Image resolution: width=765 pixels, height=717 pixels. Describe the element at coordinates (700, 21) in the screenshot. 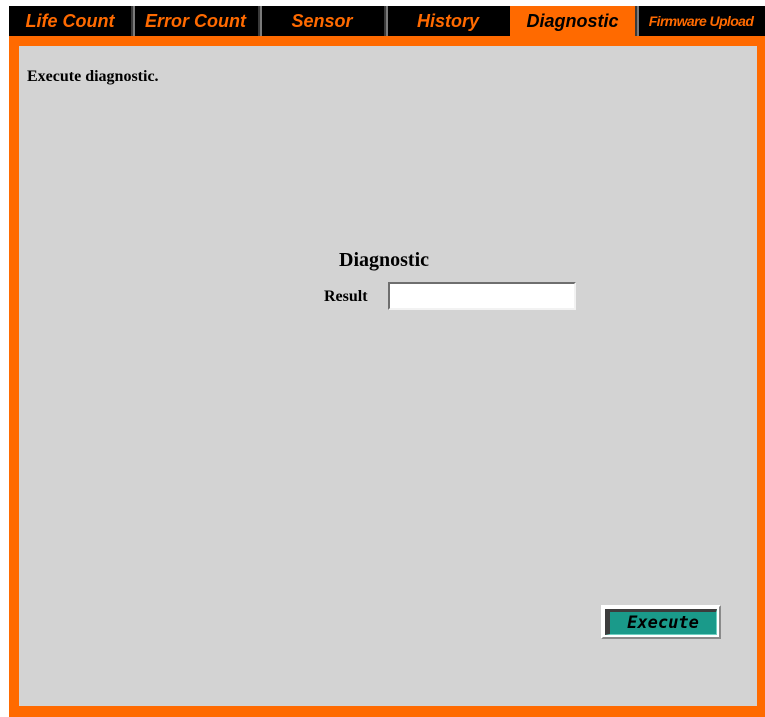

I see `tab-firmware-upload: Firmware Upload` at that location.